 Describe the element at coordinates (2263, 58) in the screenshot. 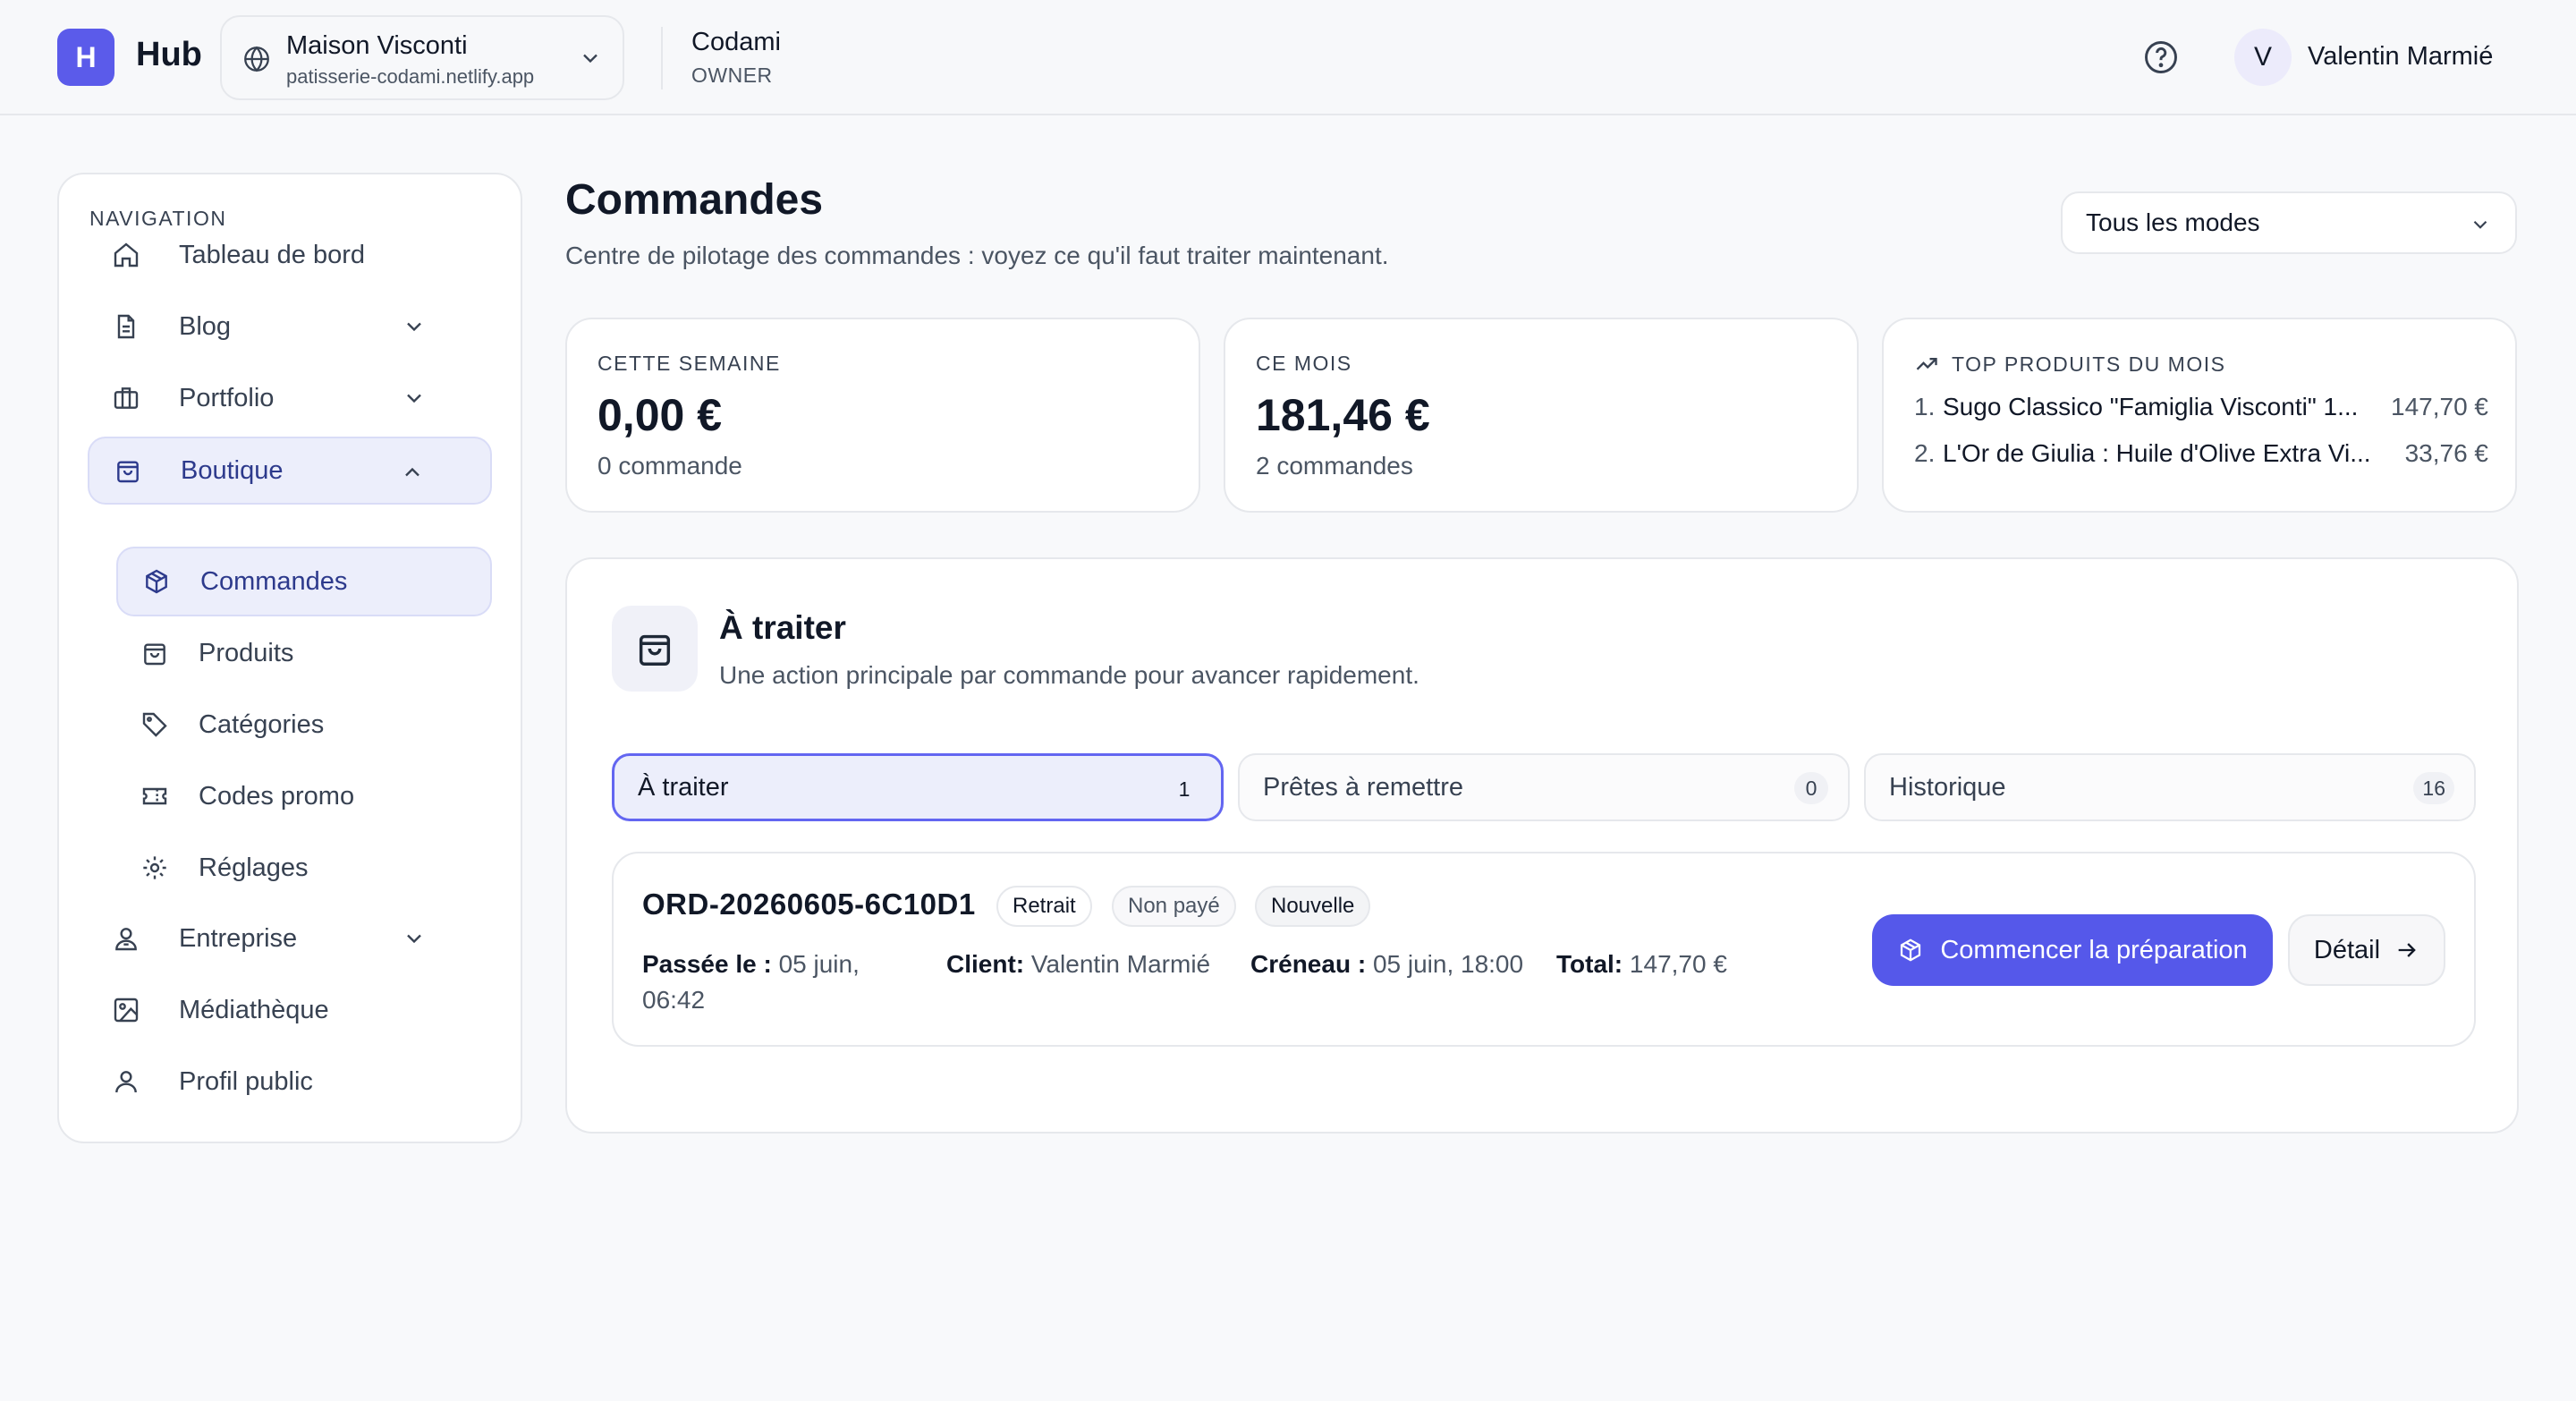

I see `avatar: V` at that location.